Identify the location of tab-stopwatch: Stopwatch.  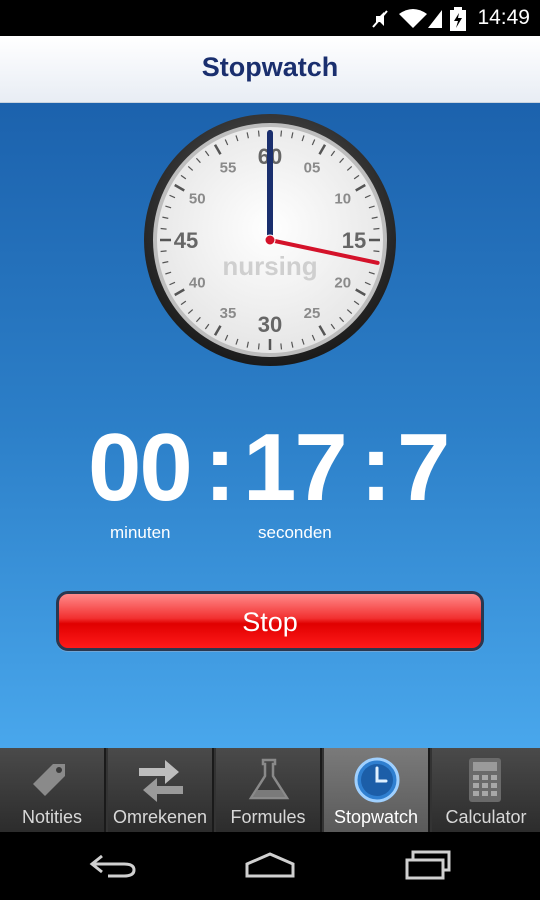
(377, 790).